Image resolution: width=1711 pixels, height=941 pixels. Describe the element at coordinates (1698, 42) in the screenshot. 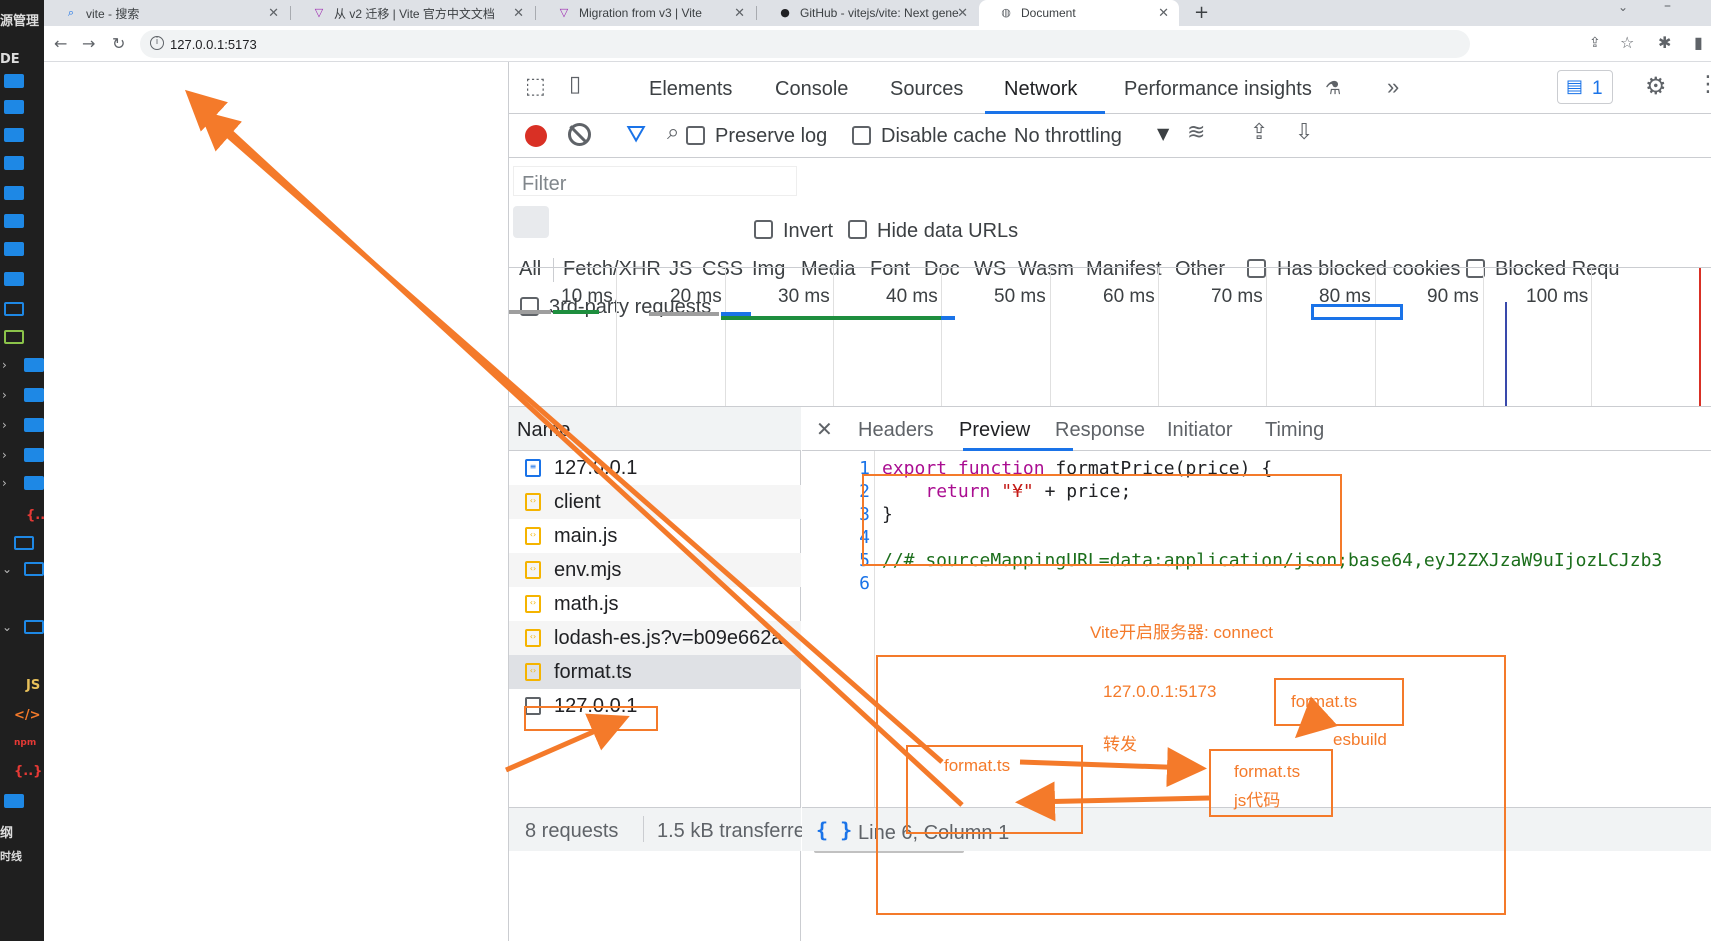

I see `side-panel-icon: ▮` at that location.